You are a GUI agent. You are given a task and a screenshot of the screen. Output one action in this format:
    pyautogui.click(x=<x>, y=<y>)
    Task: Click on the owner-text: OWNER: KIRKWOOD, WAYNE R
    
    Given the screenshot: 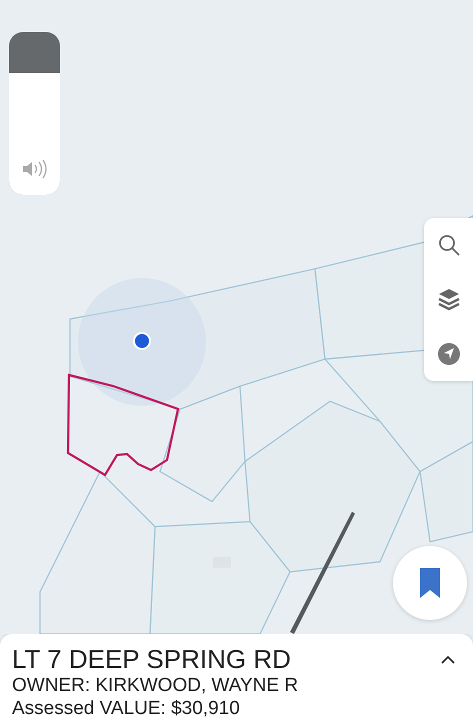 What is the action you would take?
    pyautogui.click(x=156, y=685)
    